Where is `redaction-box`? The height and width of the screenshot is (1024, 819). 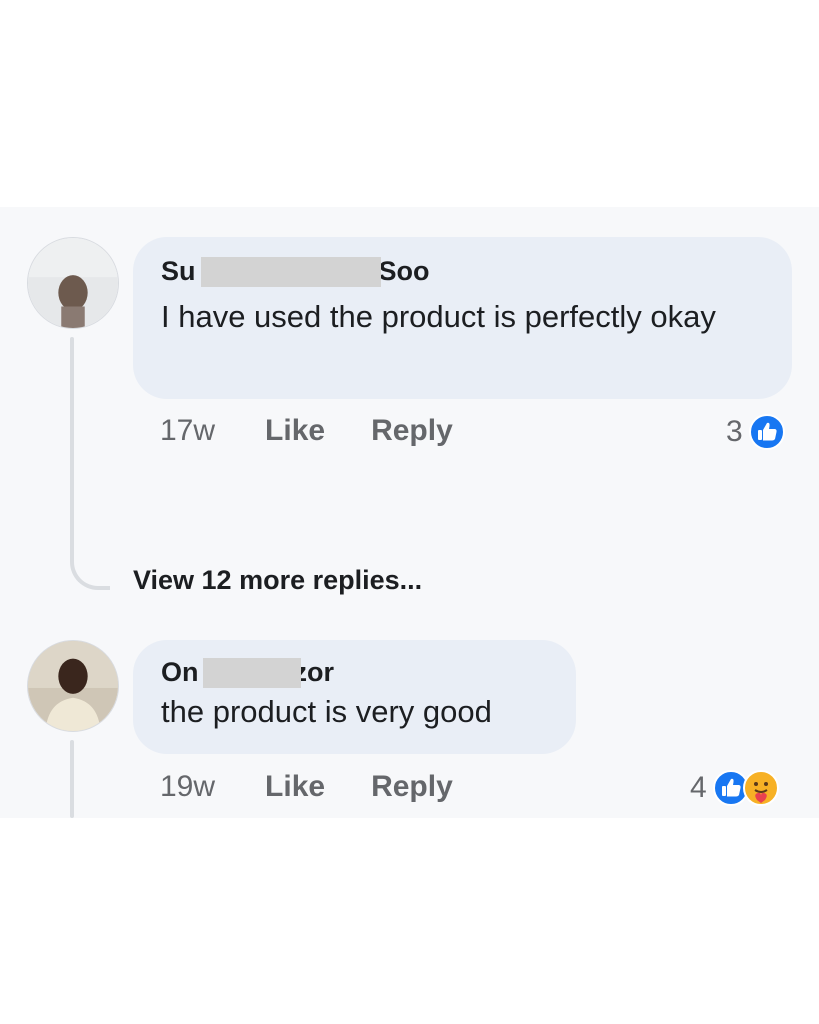 redaction-box is located at coordinates (291, 272).